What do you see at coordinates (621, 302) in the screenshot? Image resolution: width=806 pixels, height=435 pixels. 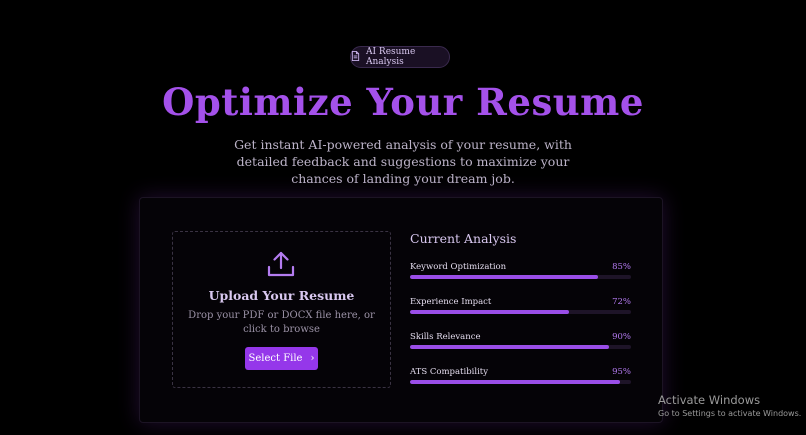 I see `metric-value: 72%` at bounding box center [621, 302].